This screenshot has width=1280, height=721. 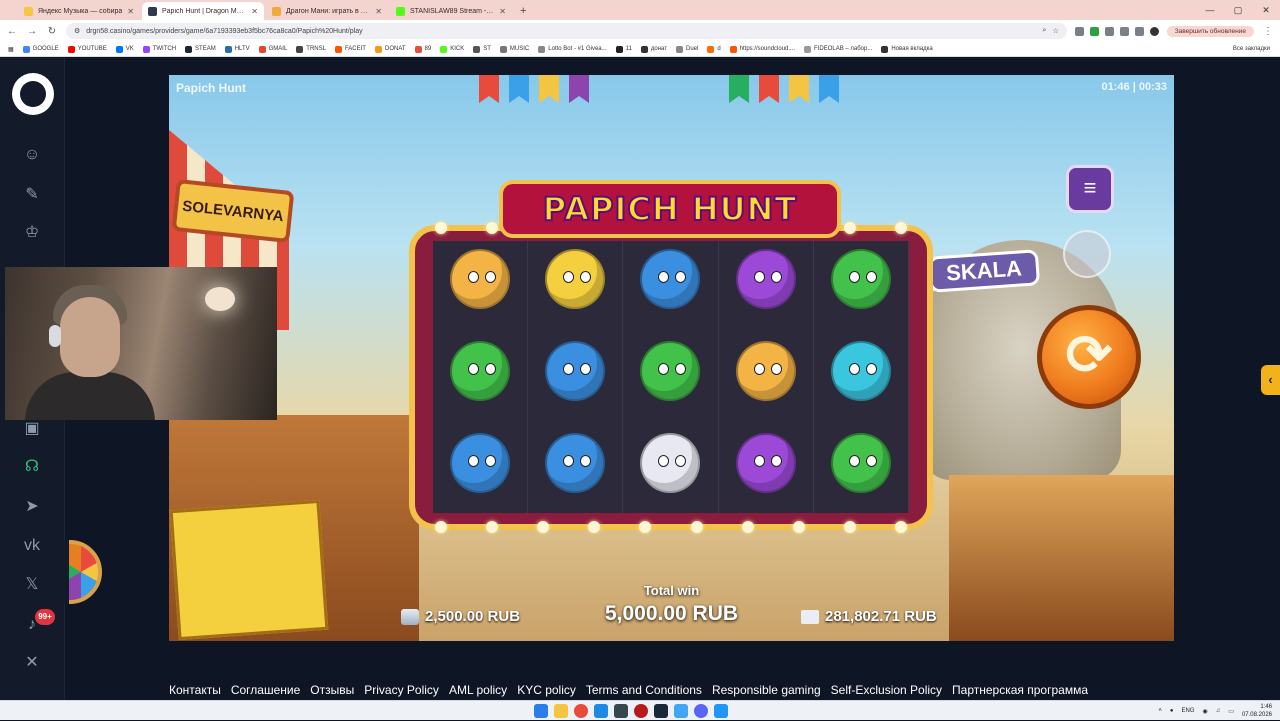 I want to click on language-indicator: ENG, so click(x=1188, y=711).